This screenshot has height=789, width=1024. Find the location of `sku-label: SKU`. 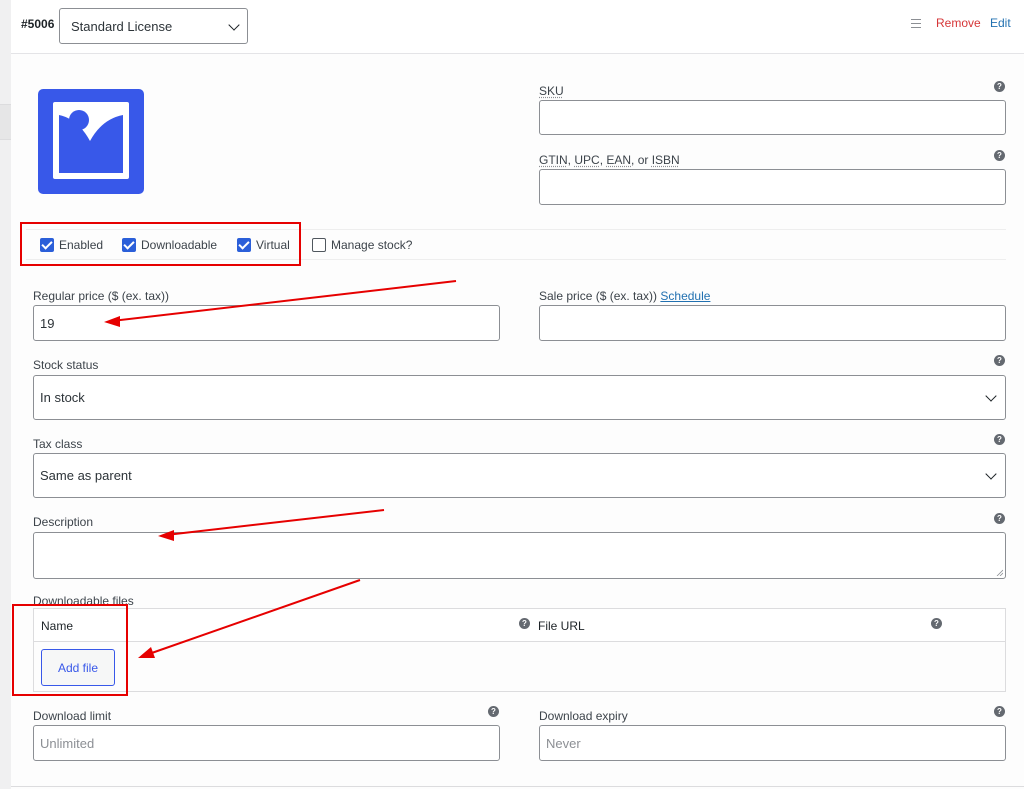

sku-label: SKU is located at coordinates (551, 91).